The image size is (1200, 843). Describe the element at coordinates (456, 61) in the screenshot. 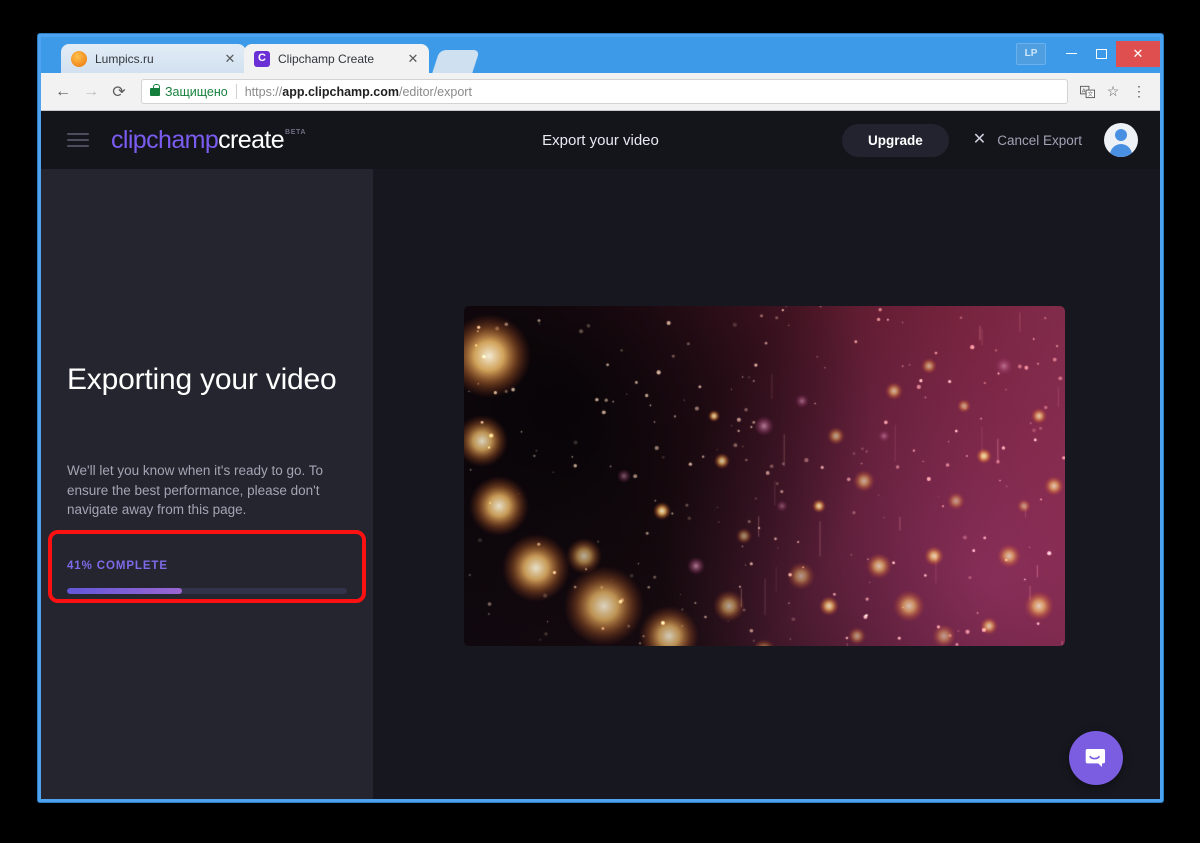

I see `new-tab-button` at that location.